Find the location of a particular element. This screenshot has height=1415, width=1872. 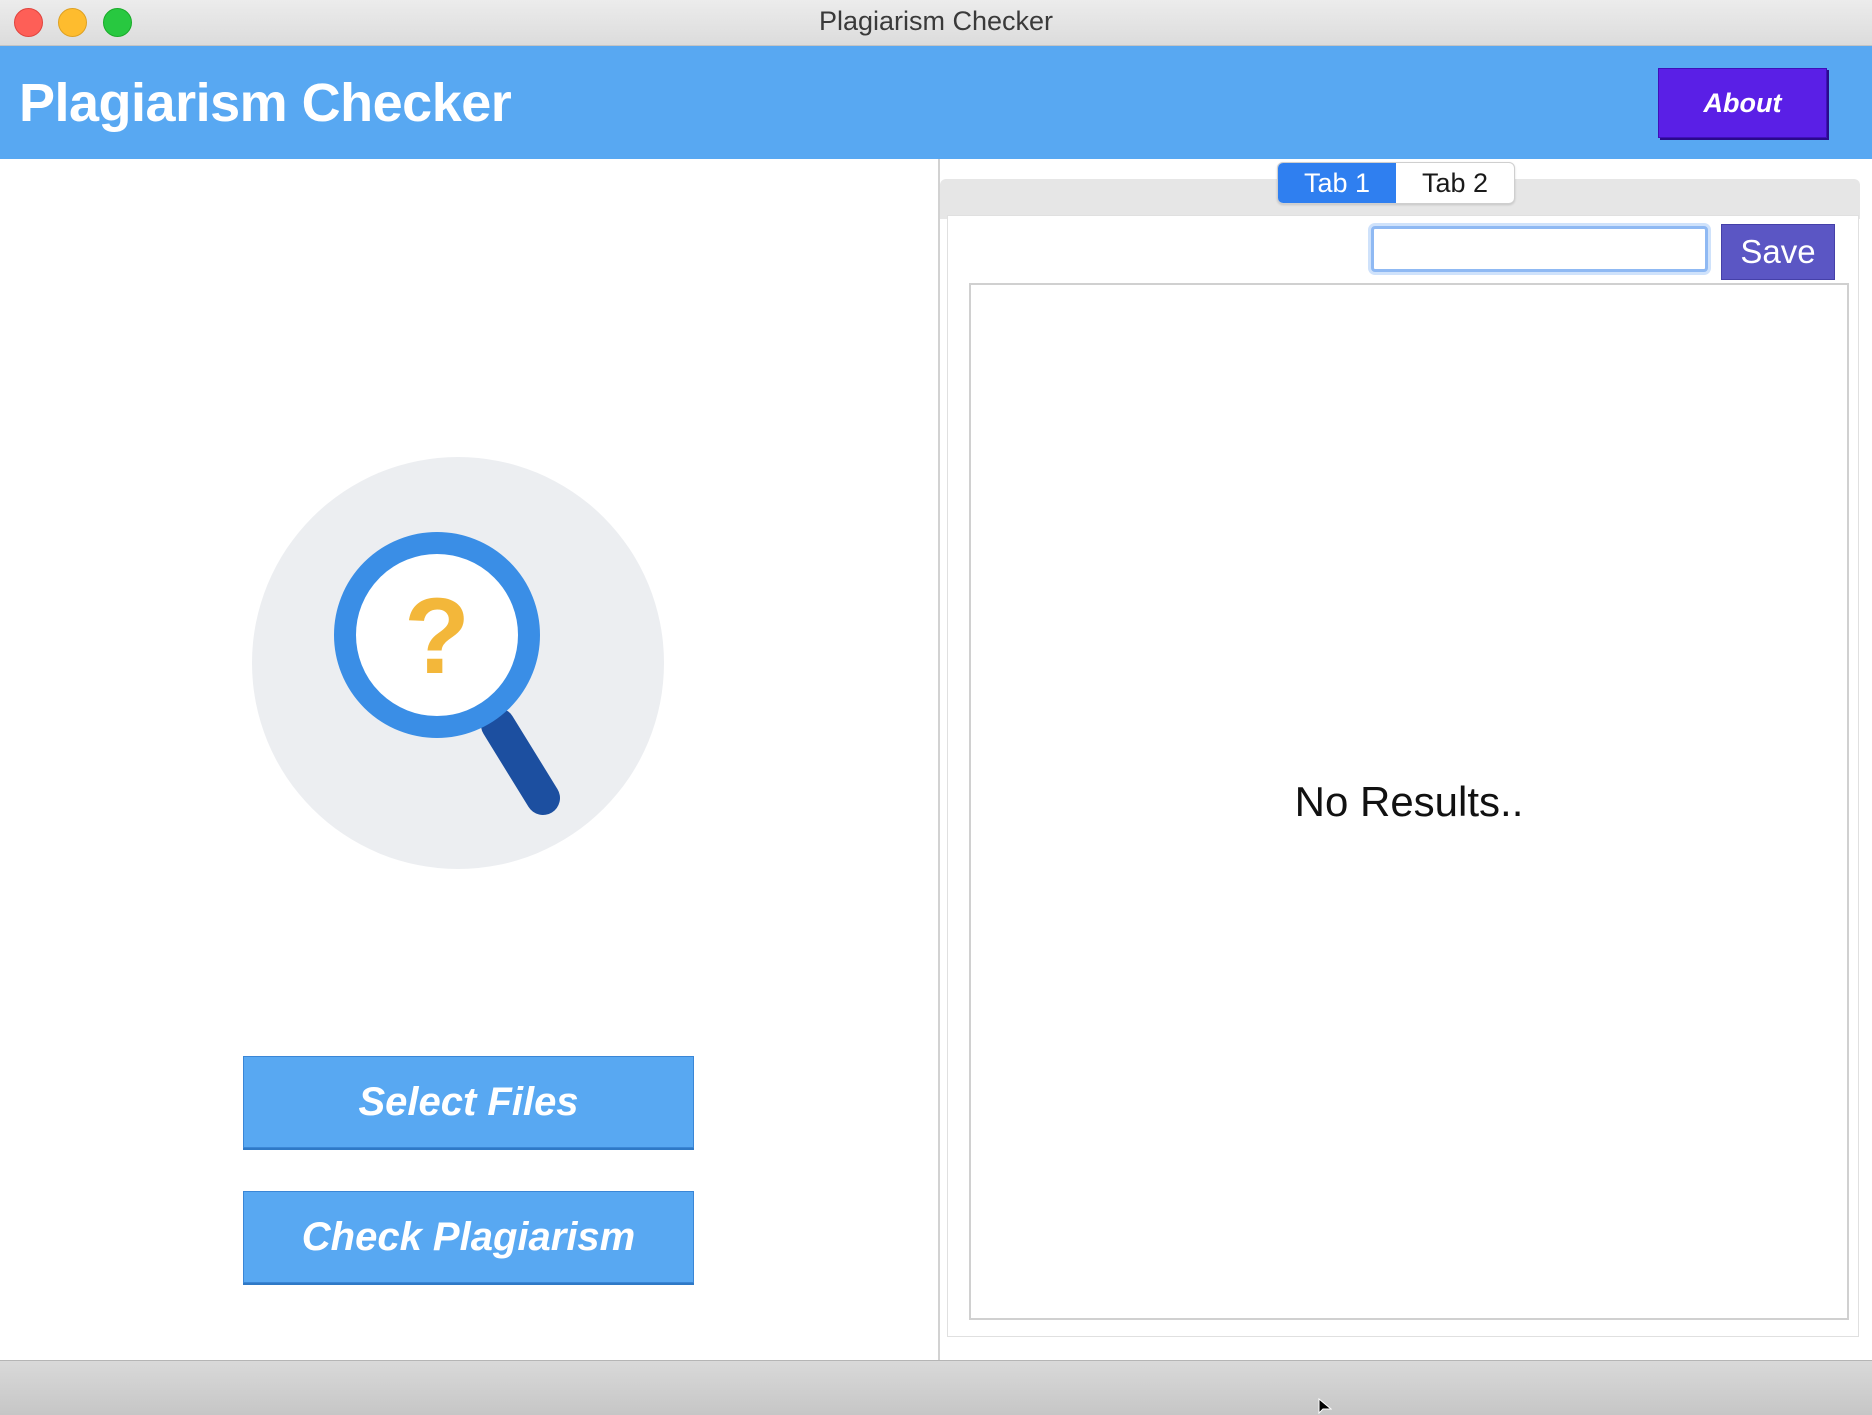

mouse-cursor-icon is located at coordinates (1325, 1406).